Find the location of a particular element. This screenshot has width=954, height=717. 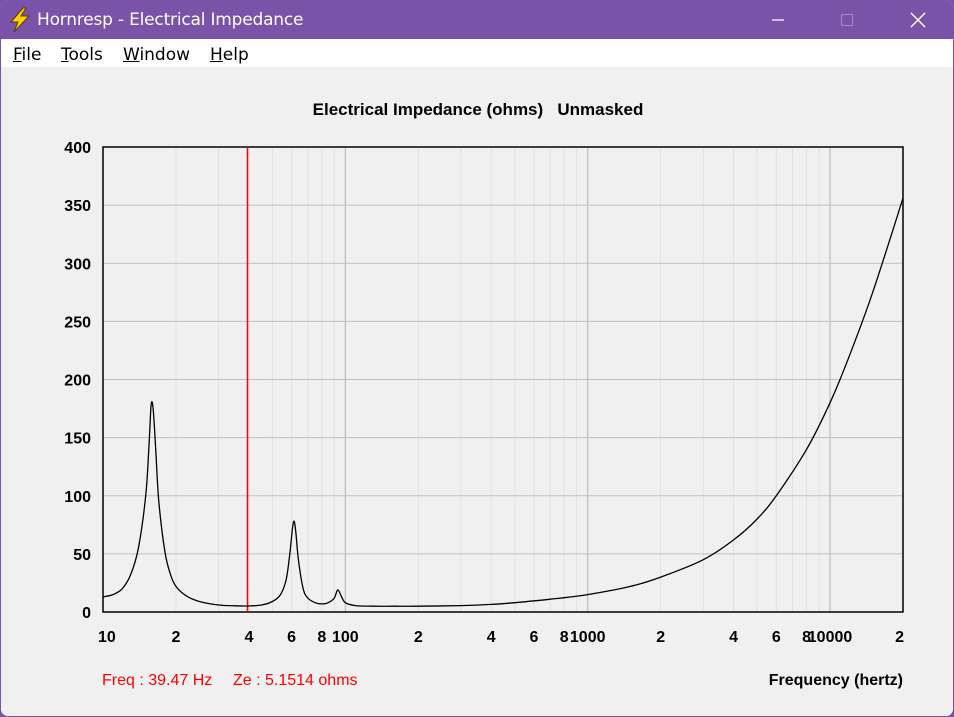

impedance-readout: Ze : 5.1514 ohms is located at coordinates (295, 680).